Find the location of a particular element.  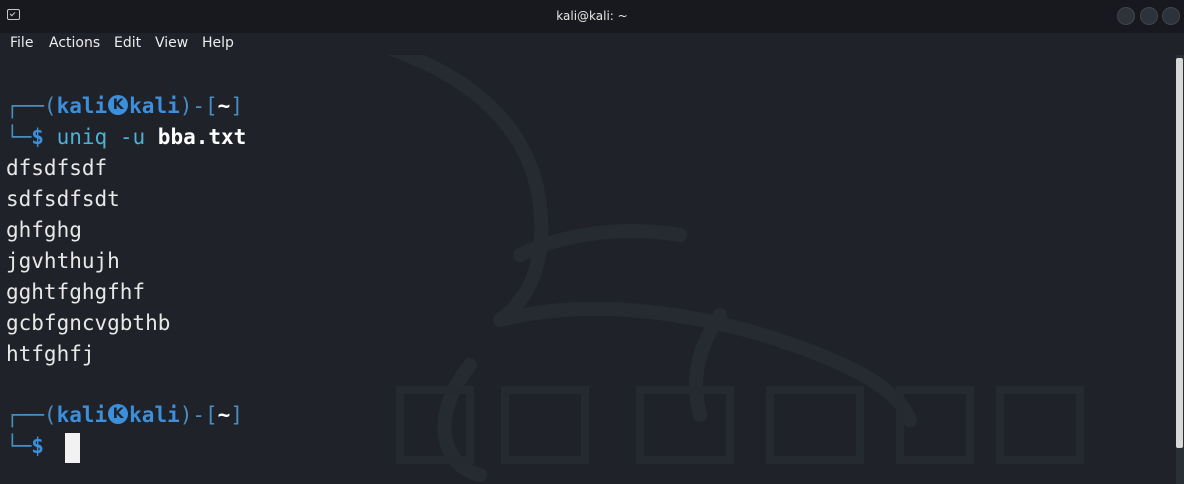

prompt-line-2: ┌──(kalikali)-[~] is located at coordinates (124, 415).